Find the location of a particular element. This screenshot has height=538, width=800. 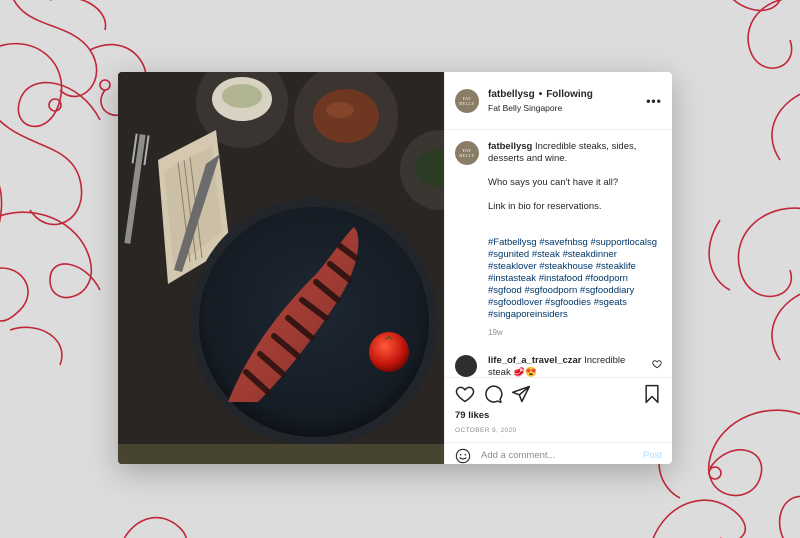

profile-username: fatbellysg is located at coordinates (511, 94).